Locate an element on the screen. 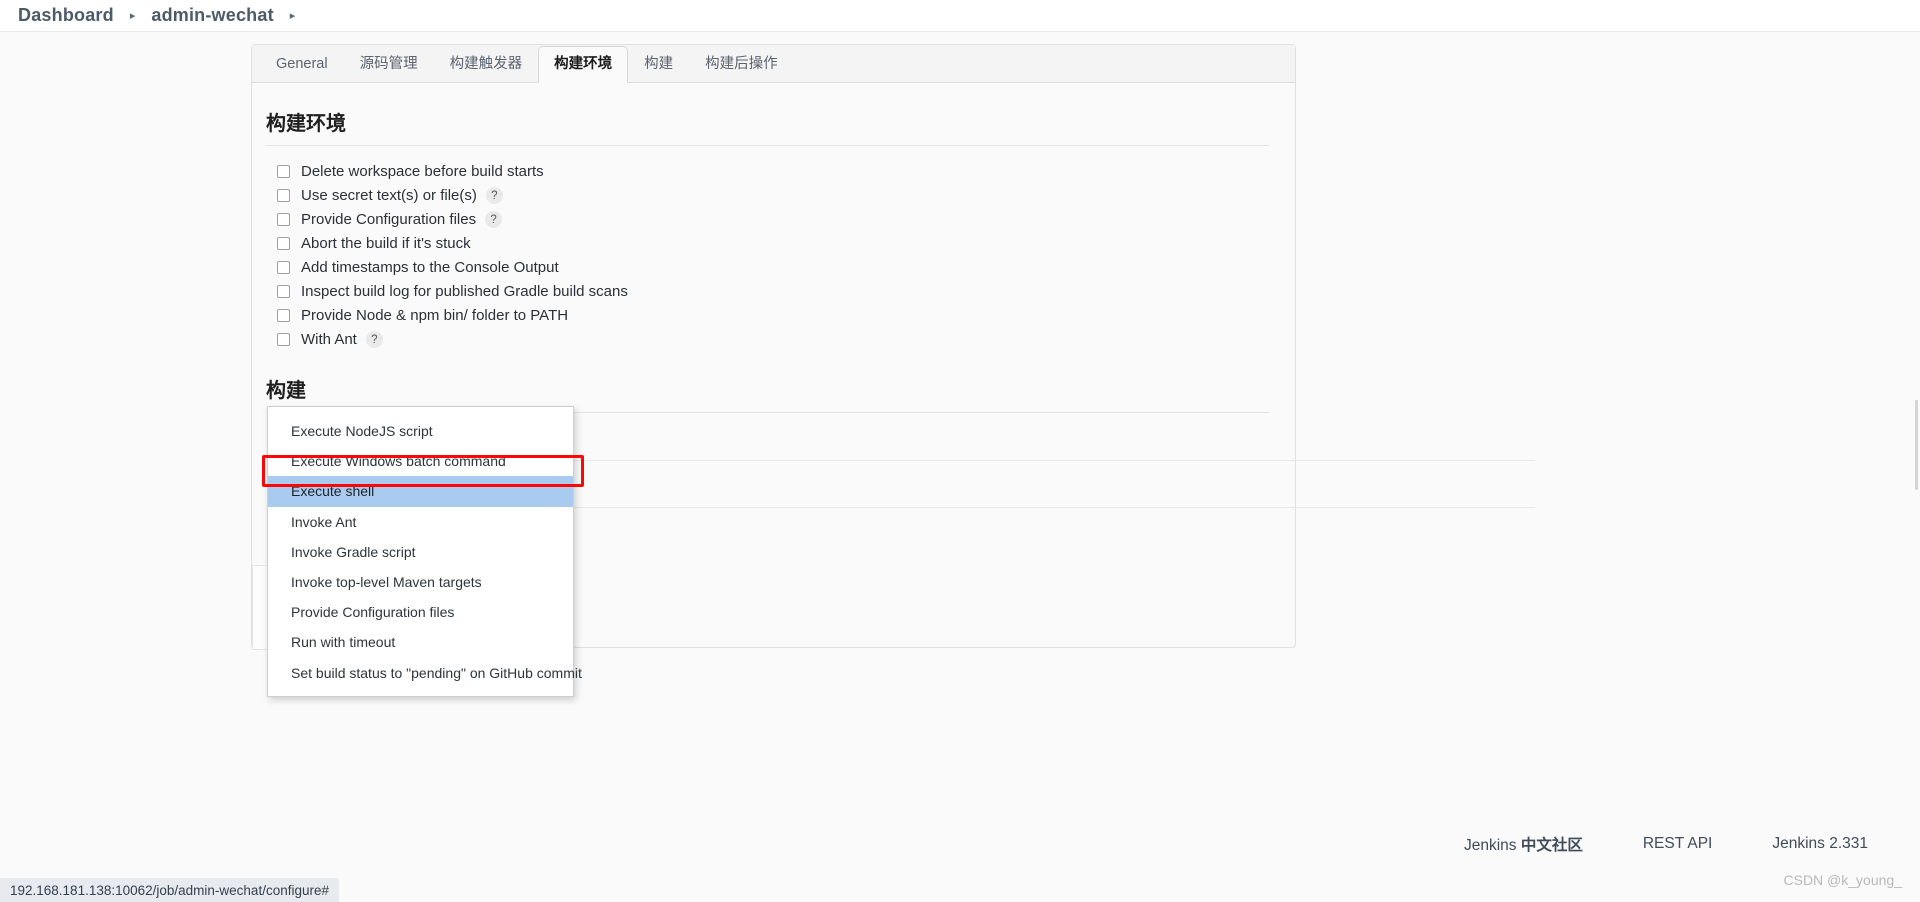  footer-link-rest-api: REST API is located at coordinates (1678, 844).